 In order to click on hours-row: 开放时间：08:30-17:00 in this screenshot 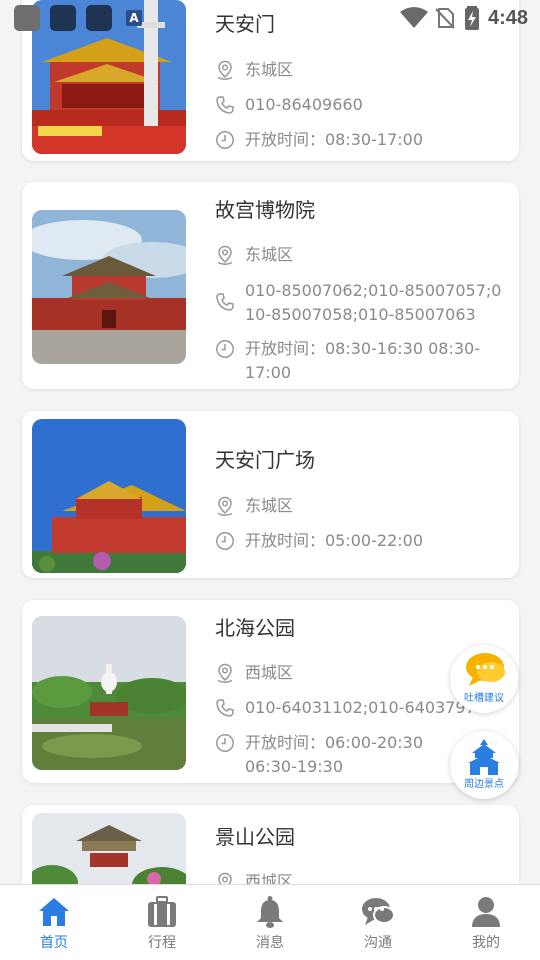, I will do `click(361, 141)`.